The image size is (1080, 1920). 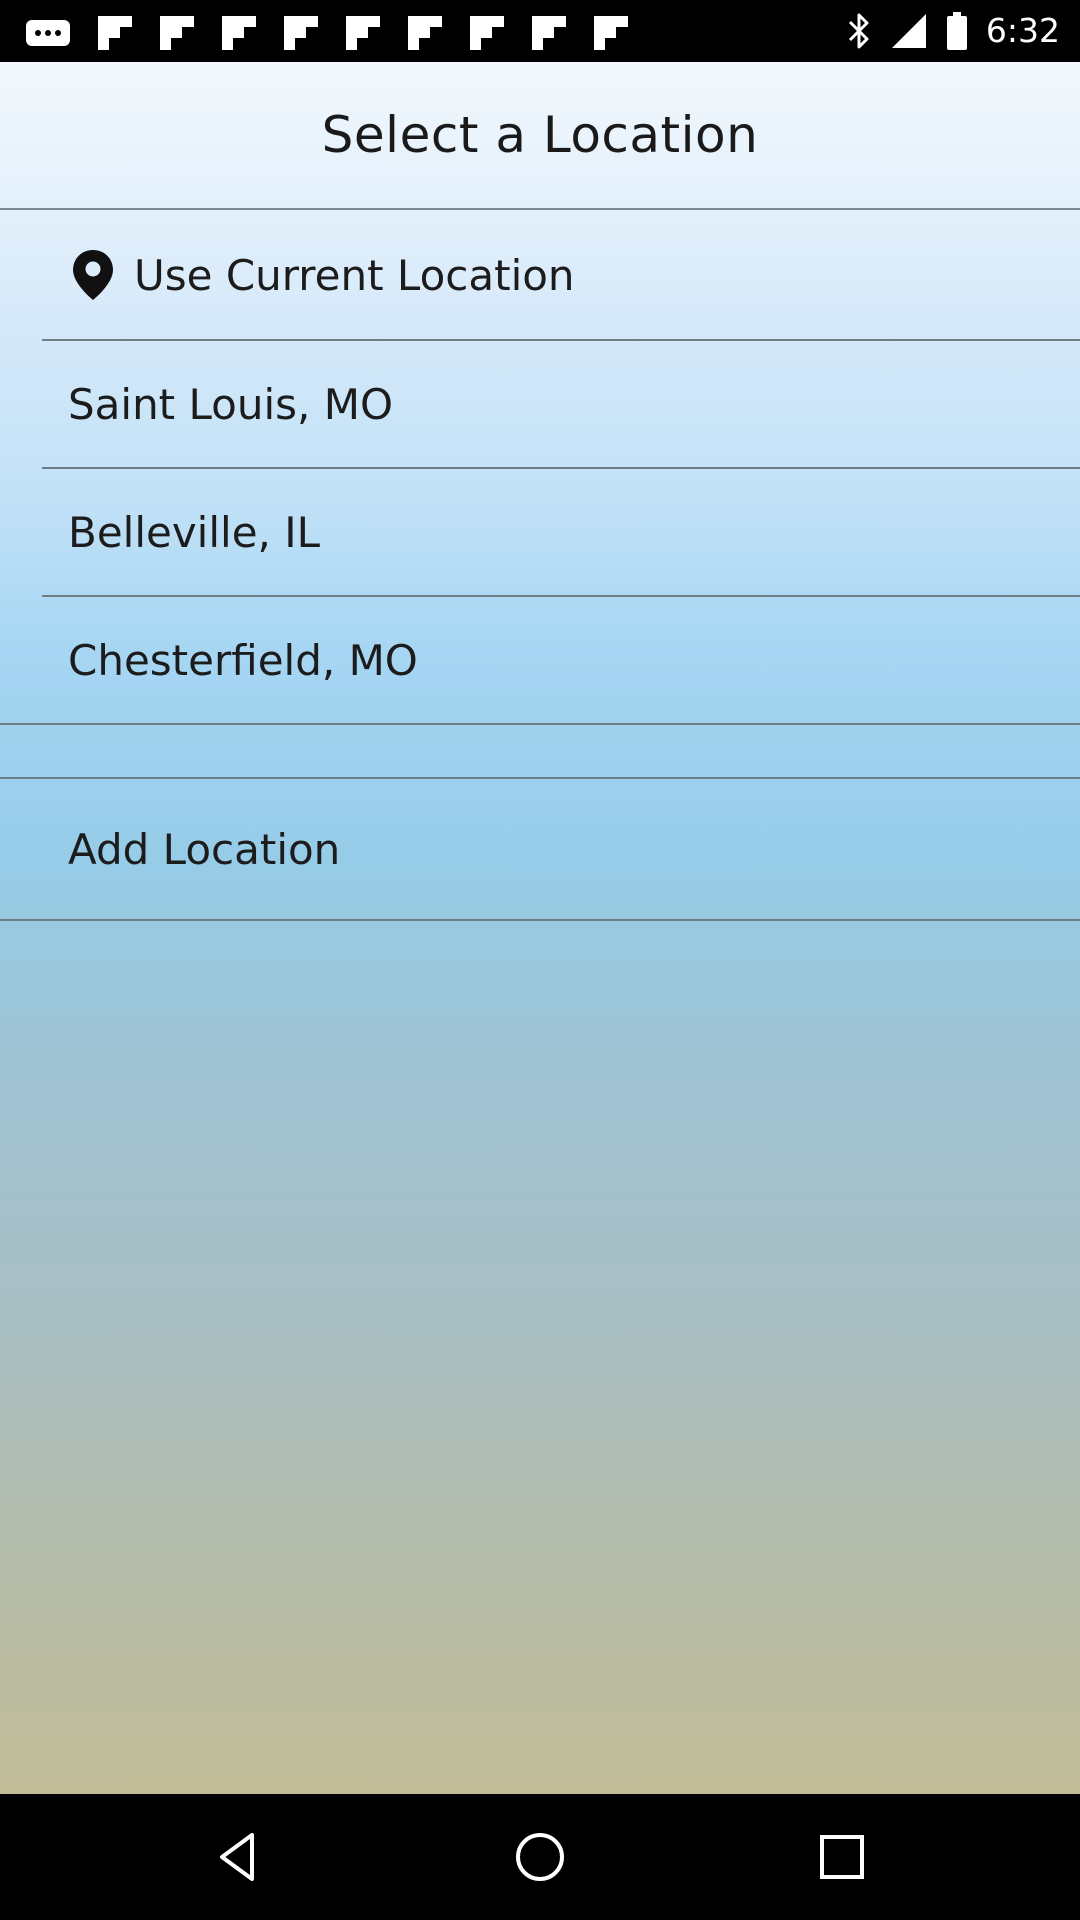 What do you see at coordinates (540, 660) in the screenshot?
I see `location-item-chesterfield: Chesterfield, MO` at bounding box center [540, 660].